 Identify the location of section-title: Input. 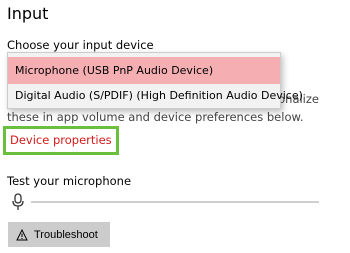
(28, 13).